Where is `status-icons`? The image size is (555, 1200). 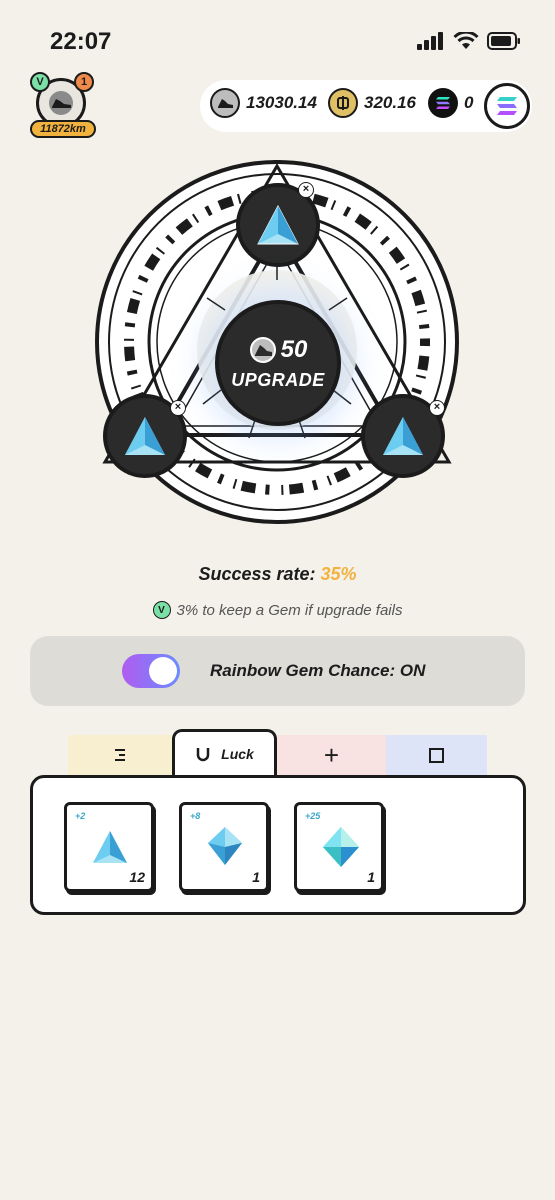 status-icons is located at coordinates (469, 41).